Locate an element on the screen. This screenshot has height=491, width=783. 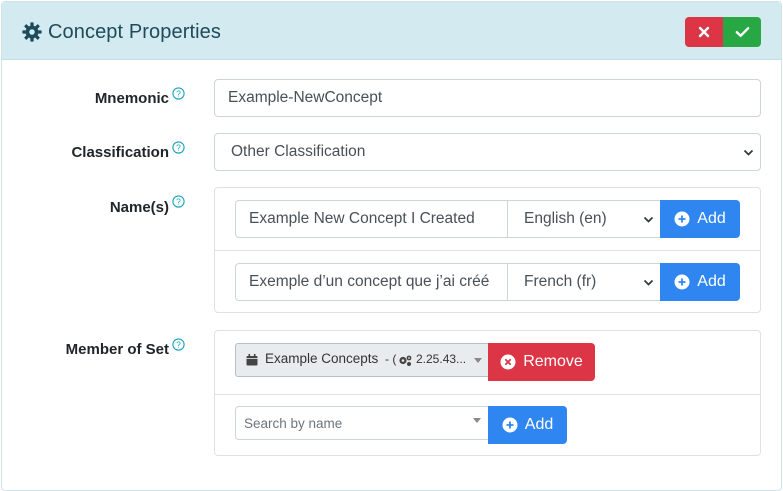
panel-title-text: Concept Properties is located at coordinates (135, 31).